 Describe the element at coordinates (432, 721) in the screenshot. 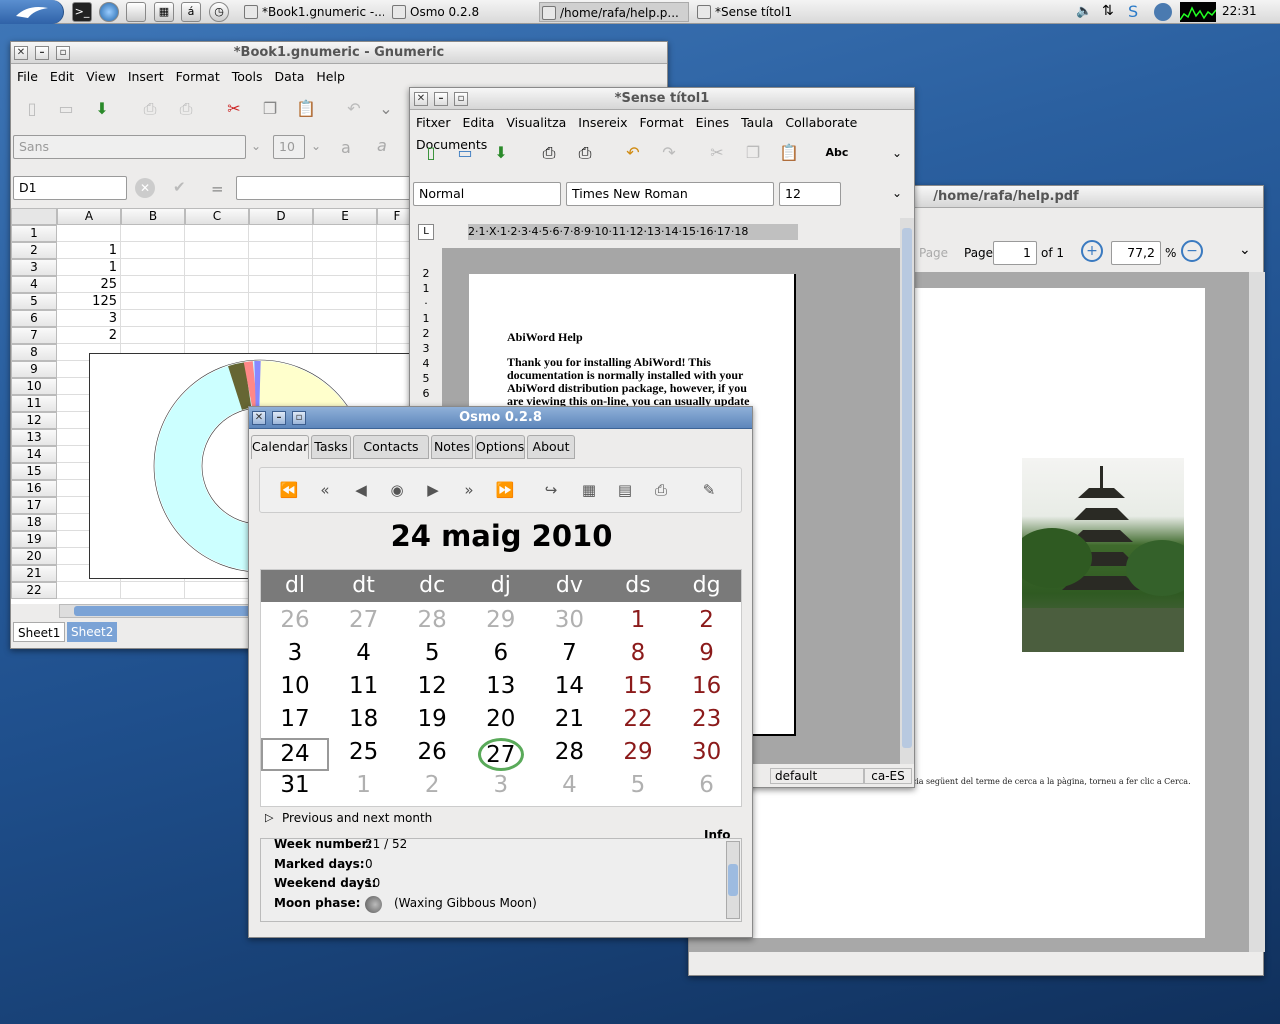

I see `calendar-day: 19` at that location.